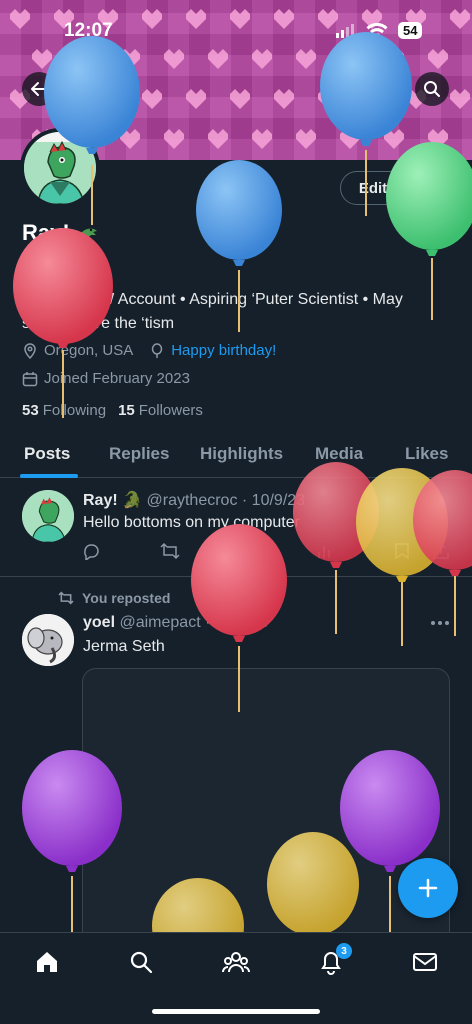 The width and height of the screenshot is (472, 1024). I want to click on followers-label: Followers, so click(170, 410).